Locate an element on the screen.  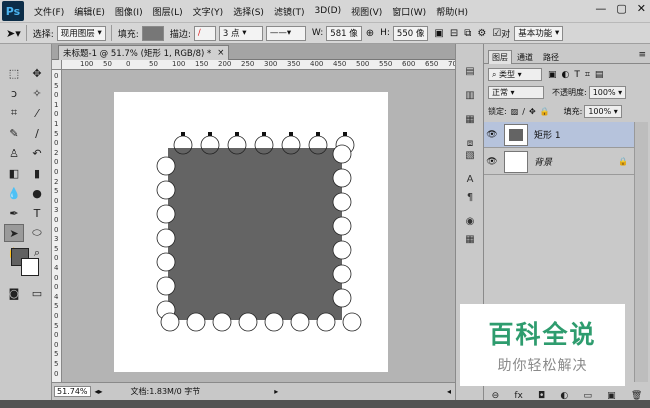
path-operations-icon: ▣ is located at coordinates (438, 33).